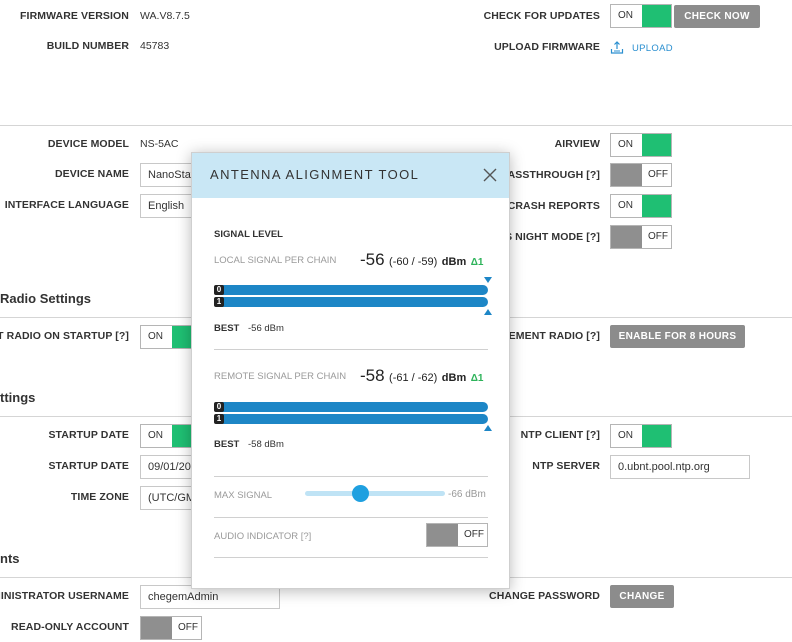 The width and height of the screenshot is (792, 642). What do you see at coordinates (219, 302) in the screenshot?
I see `local-chain-1-badge: 1` at bounding box center [219, 302].